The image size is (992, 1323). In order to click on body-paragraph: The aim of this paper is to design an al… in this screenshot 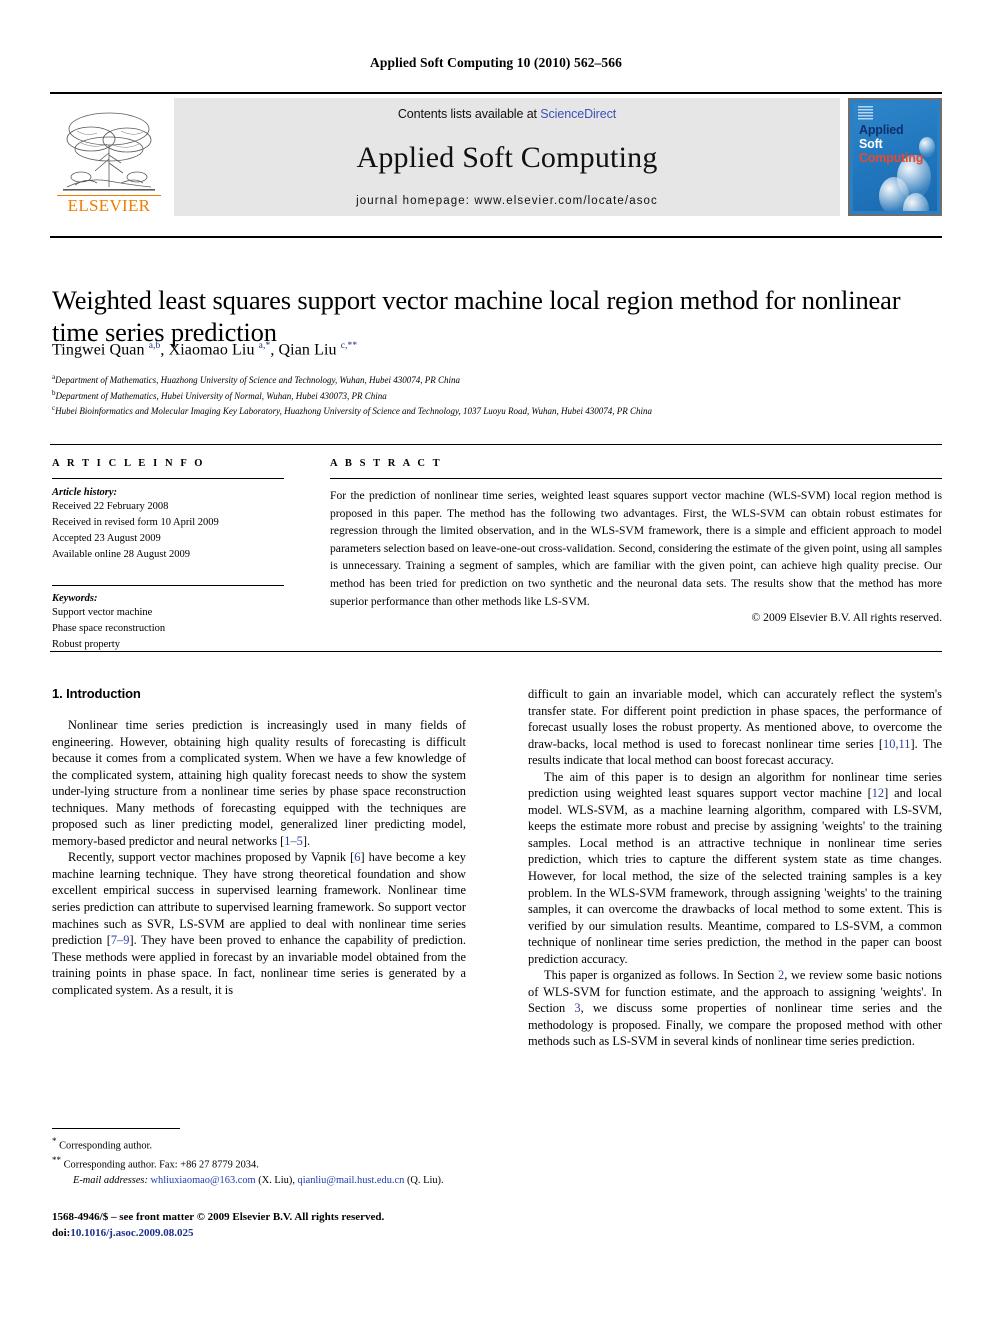, I will do `click(735, 867)`.